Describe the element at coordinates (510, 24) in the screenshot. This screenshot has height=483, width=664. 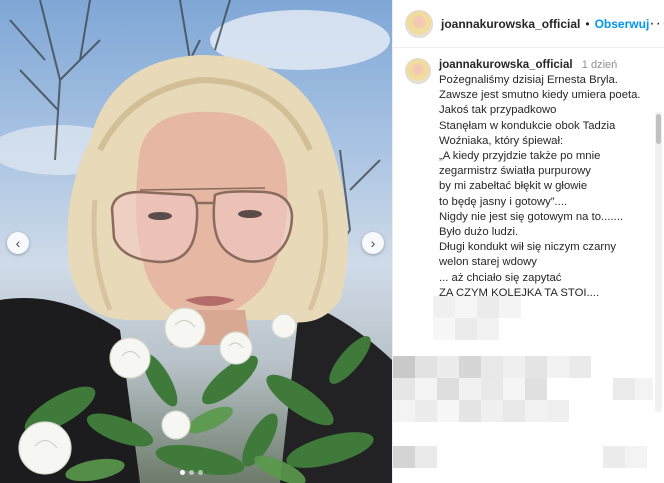
I see `header-username: joannakurowska_official` at that location.